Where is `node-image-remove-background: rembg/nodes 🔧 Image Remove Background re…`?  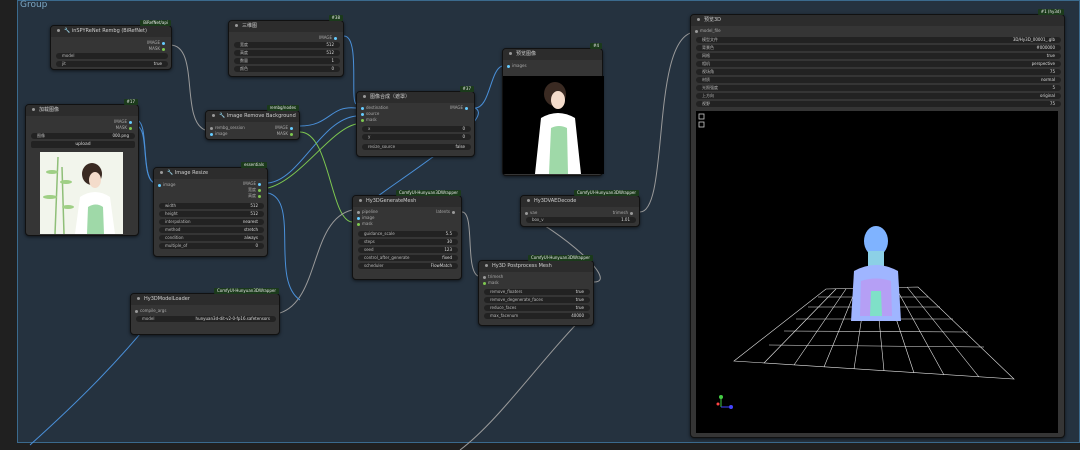
node-image-remove-background: rembg/nodes 🔧 Image Remove Background re… is located at coordinates (252, 122).